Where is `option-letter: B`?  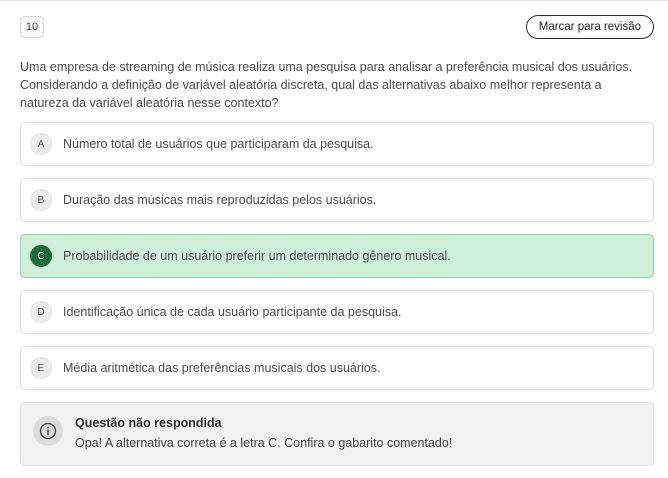 option-letter: B is located at coordinates (41, 200).